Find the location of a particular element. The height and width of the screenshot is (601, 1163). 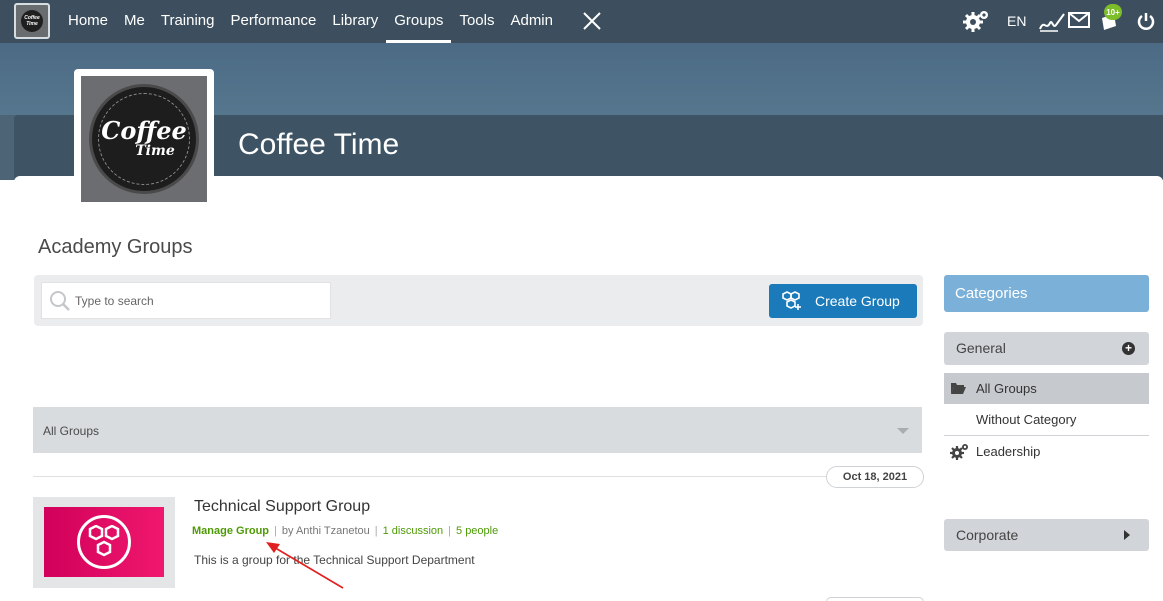

group-title: Coffee Time is located at coordinates (319, 144).